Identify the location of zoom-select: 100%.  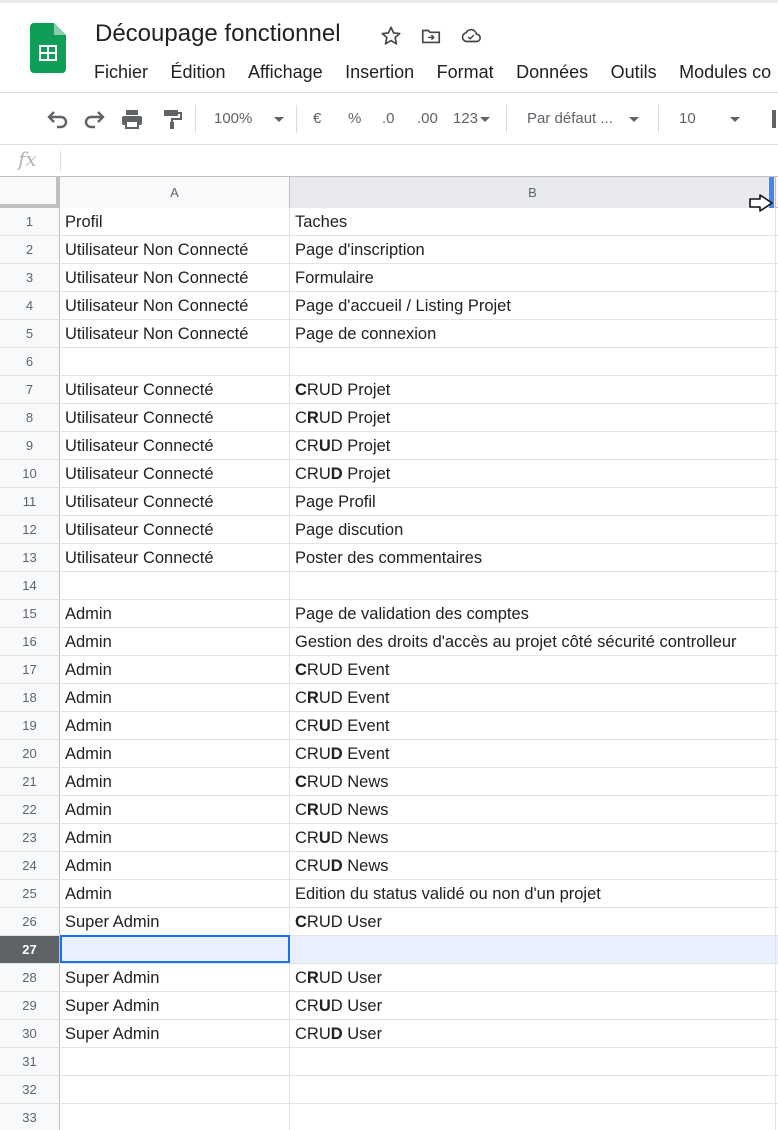
(249, 119).